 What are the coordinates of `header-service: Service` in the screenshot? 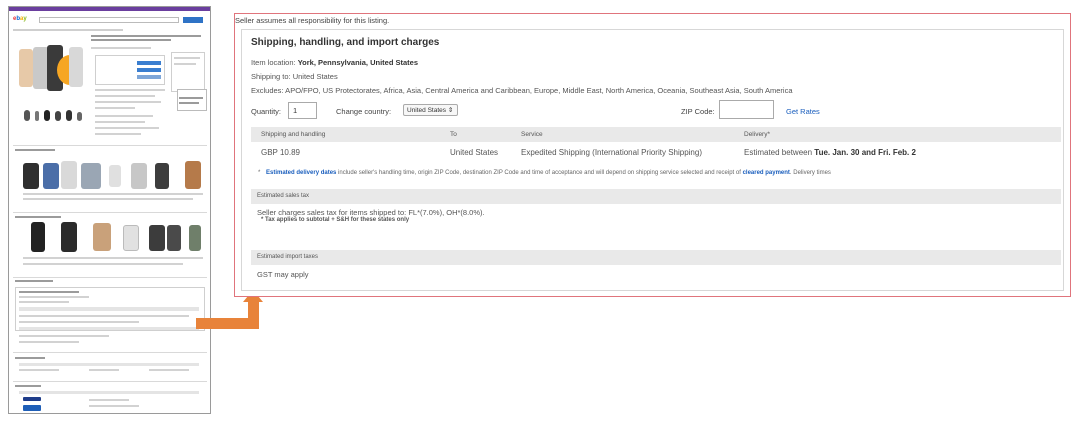 It's located at (532, 134).